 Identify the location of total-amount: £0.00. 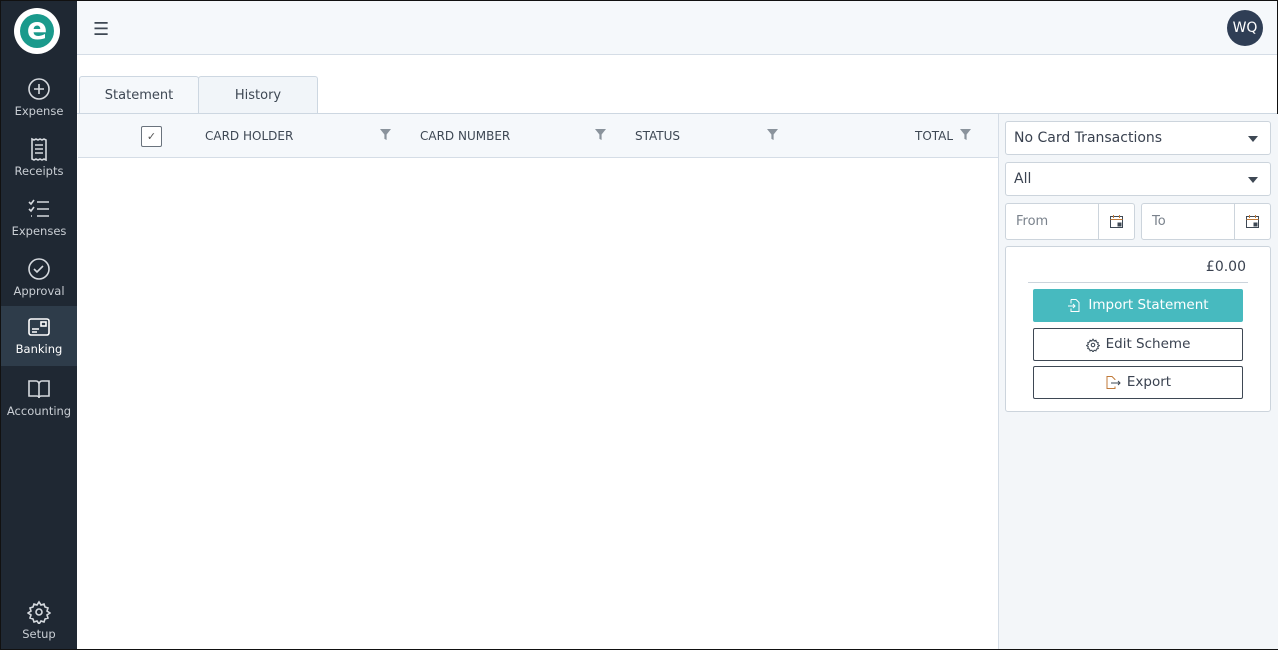
(1225, 267).